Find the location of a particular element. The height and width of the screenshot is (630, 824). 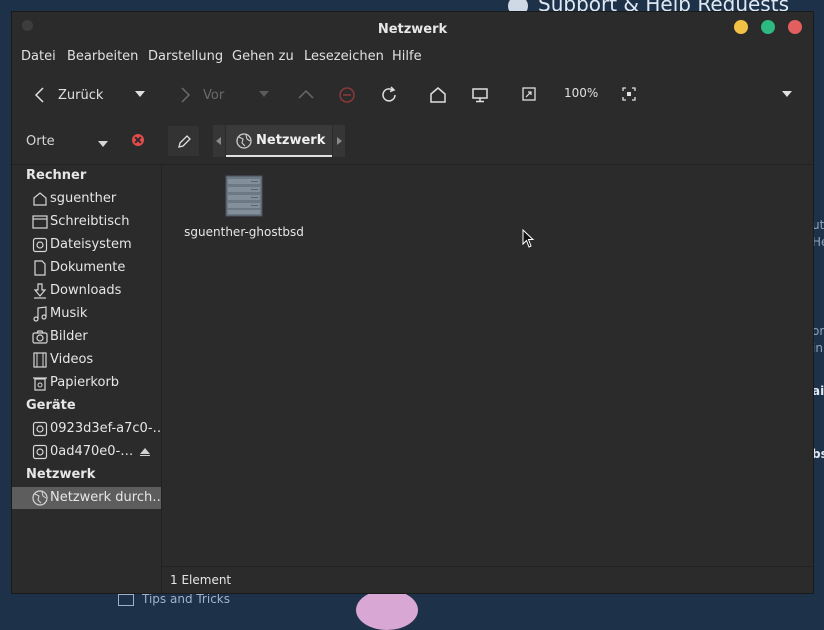

sidebar-mode-select: Orte is located at coordinates (40, 141).